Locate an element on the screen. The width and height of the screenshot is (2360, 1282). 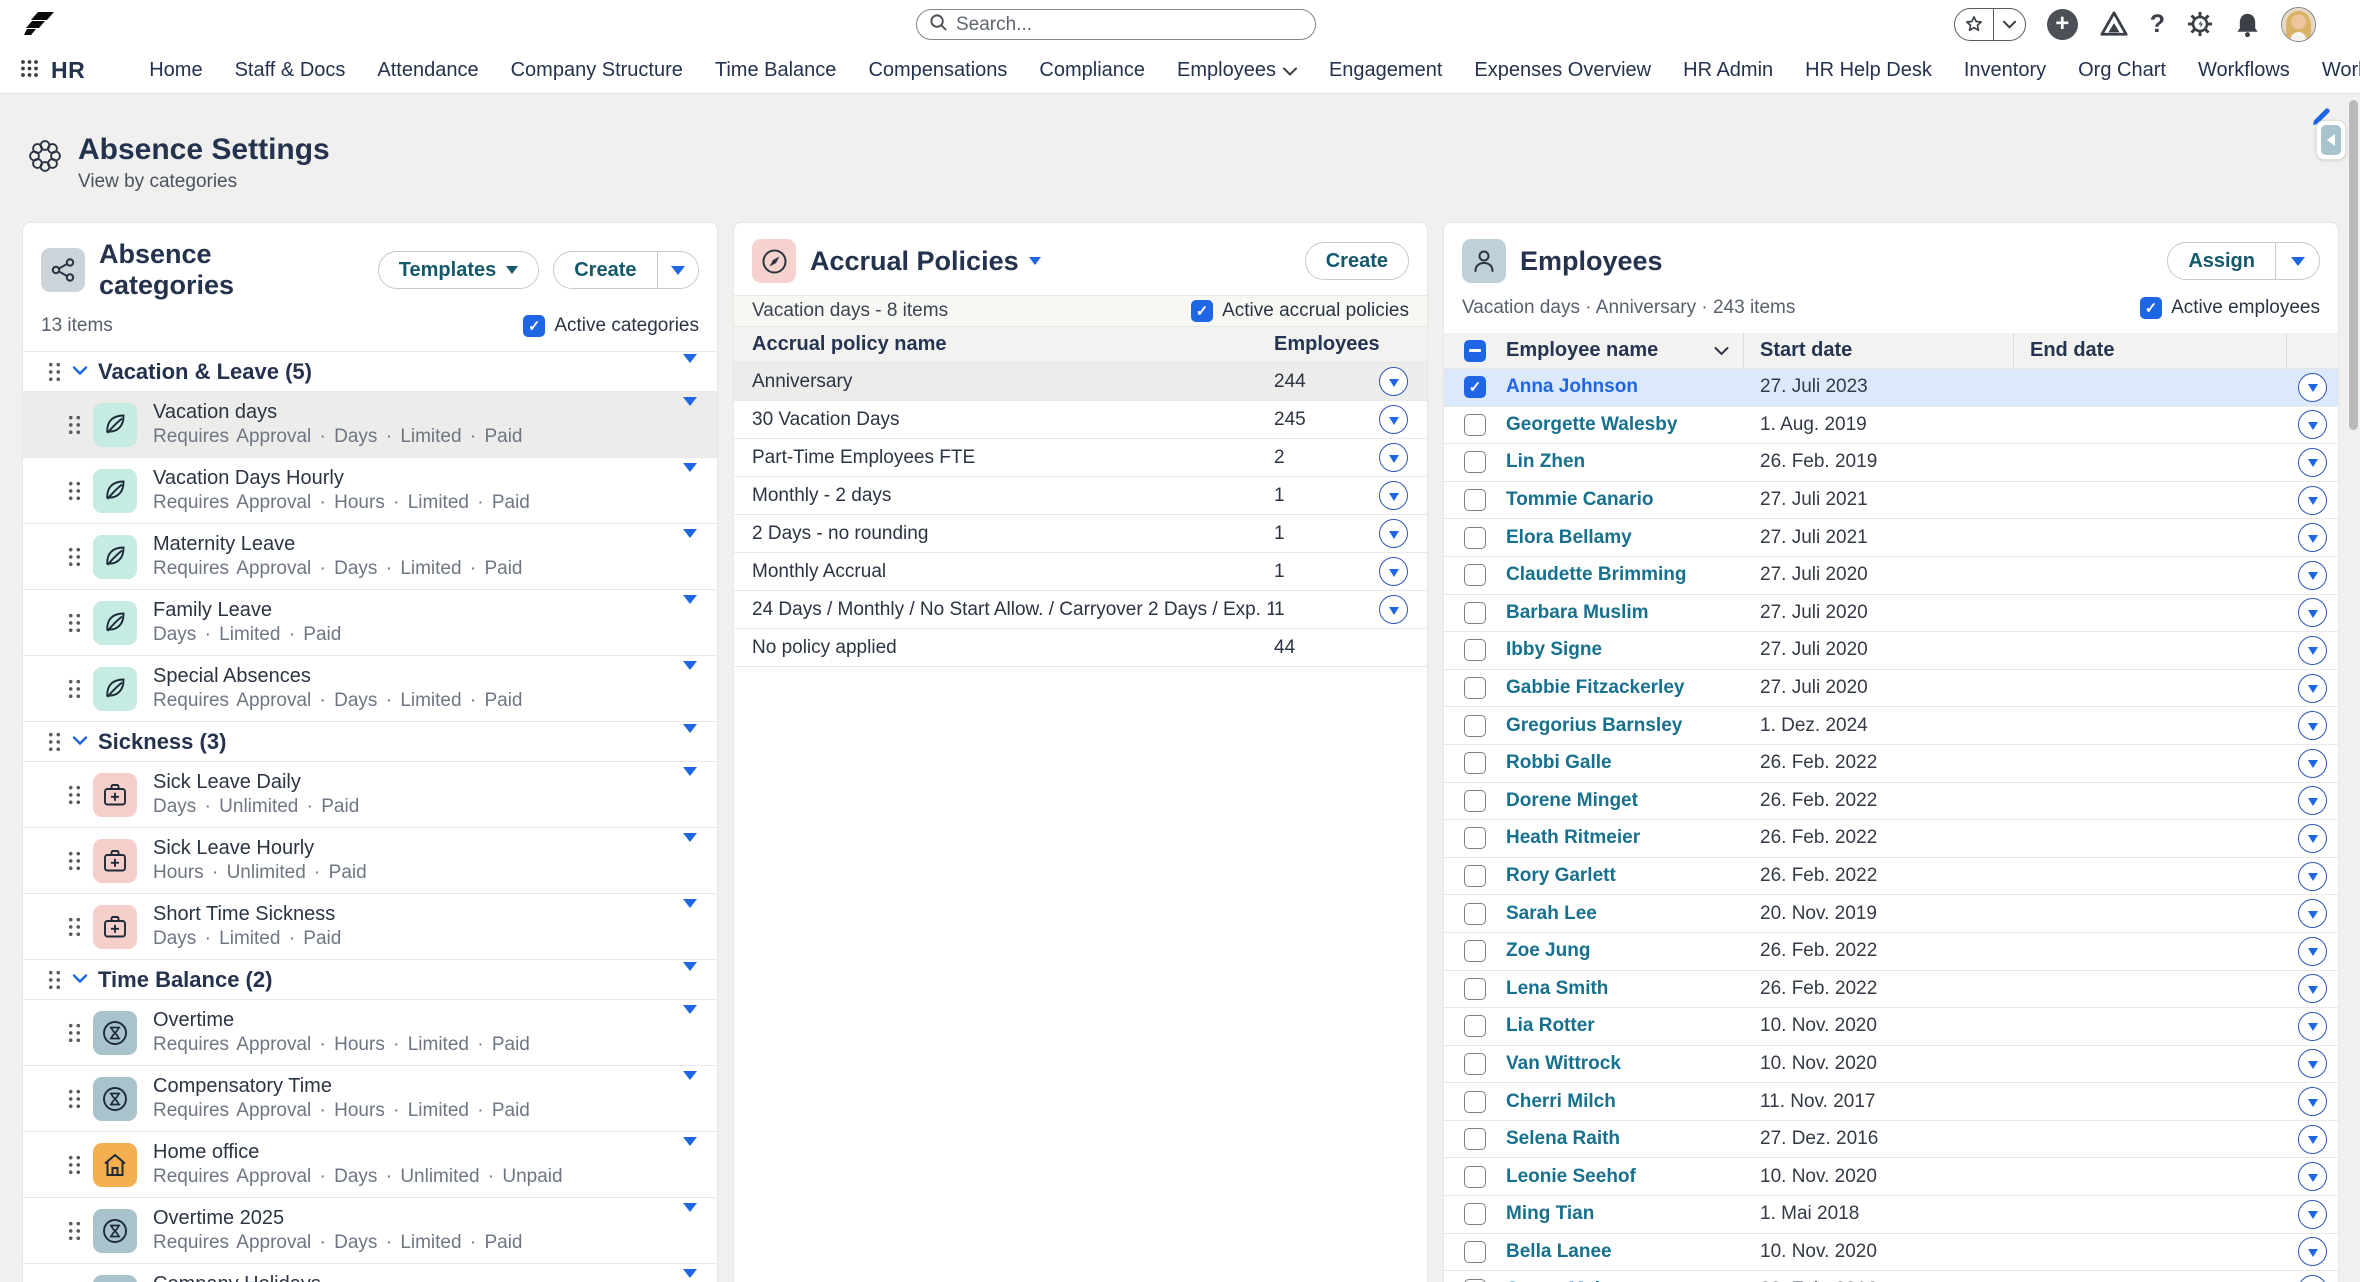
absence-category-row: Sick Leave Daily Days · Unlimited · Paid is located at coordinates (370, 795).